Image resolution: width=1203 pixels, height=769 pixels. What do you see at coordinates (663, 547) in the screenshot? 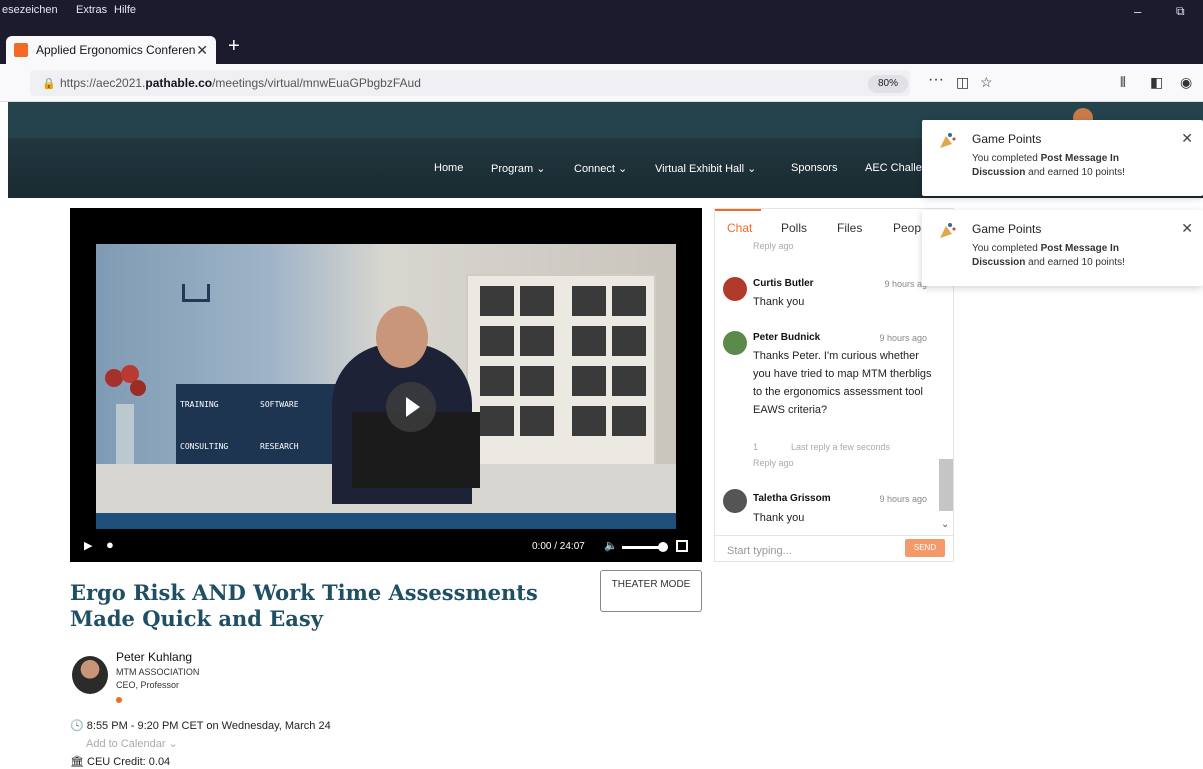
I see `volume-knob` at bounding box center [663, 547].